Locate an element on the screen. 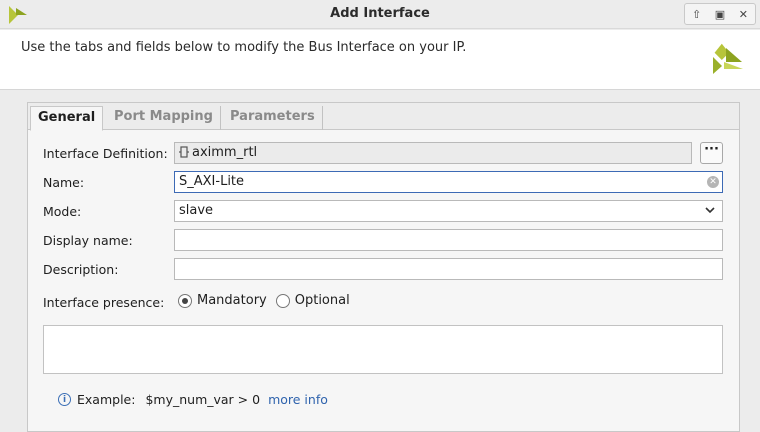 The width and height of the screenshot is (760, 432). interface-definition-field: aximm_rtl is located at coordinates (433, 153).